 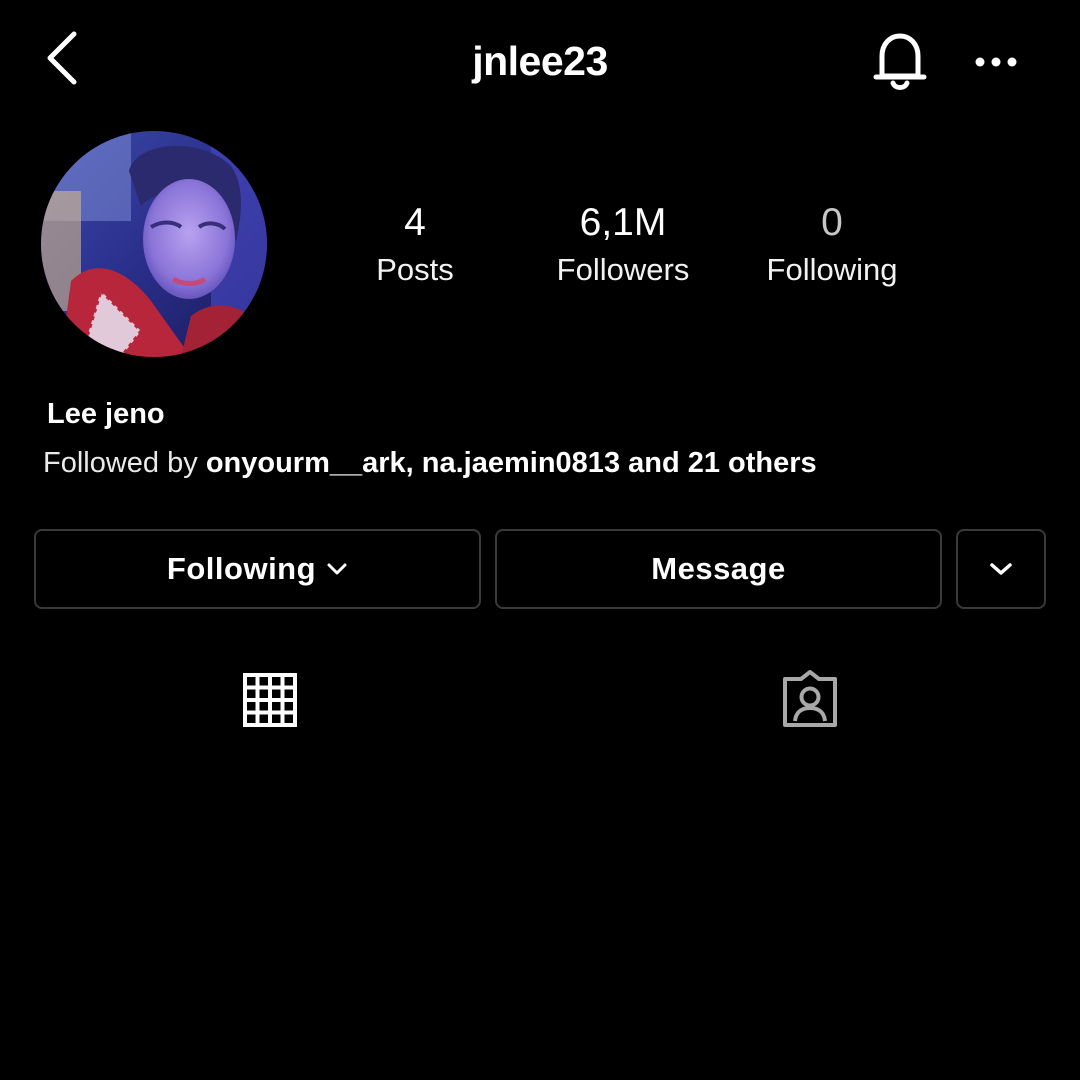 I want to click on followed-by-prefix: Followed by, so click(x=120, y=463).